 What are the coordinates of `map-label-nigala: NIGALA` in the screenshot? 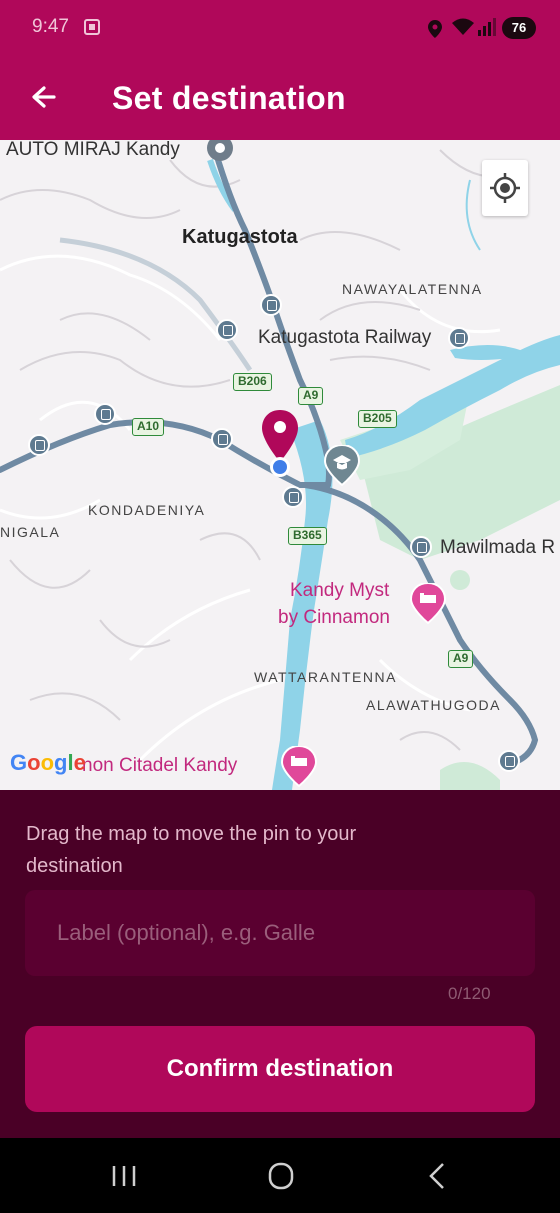 It's located at (30, 532).